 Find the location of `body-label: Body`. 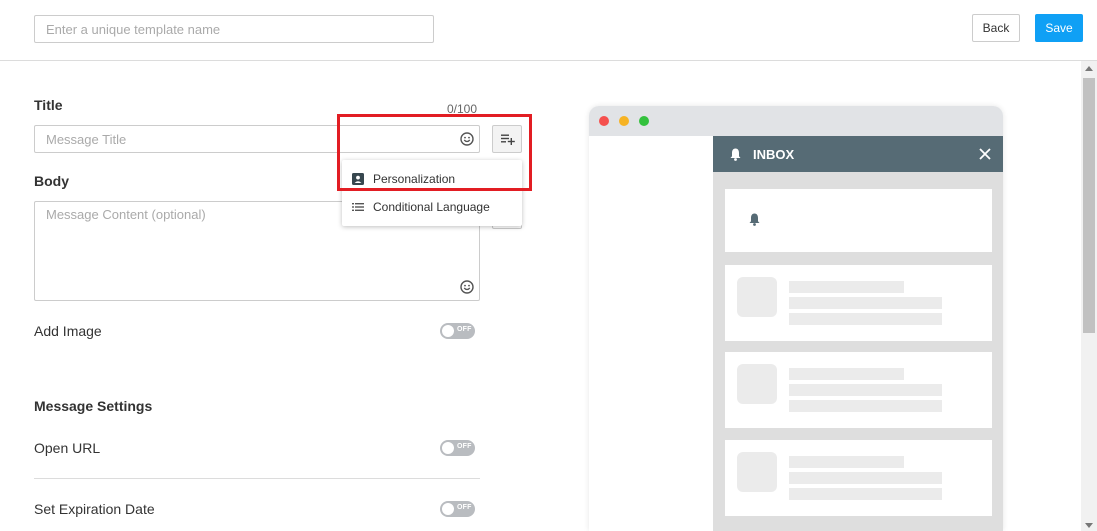

body-label: Body is located at coordinates (51, 181).